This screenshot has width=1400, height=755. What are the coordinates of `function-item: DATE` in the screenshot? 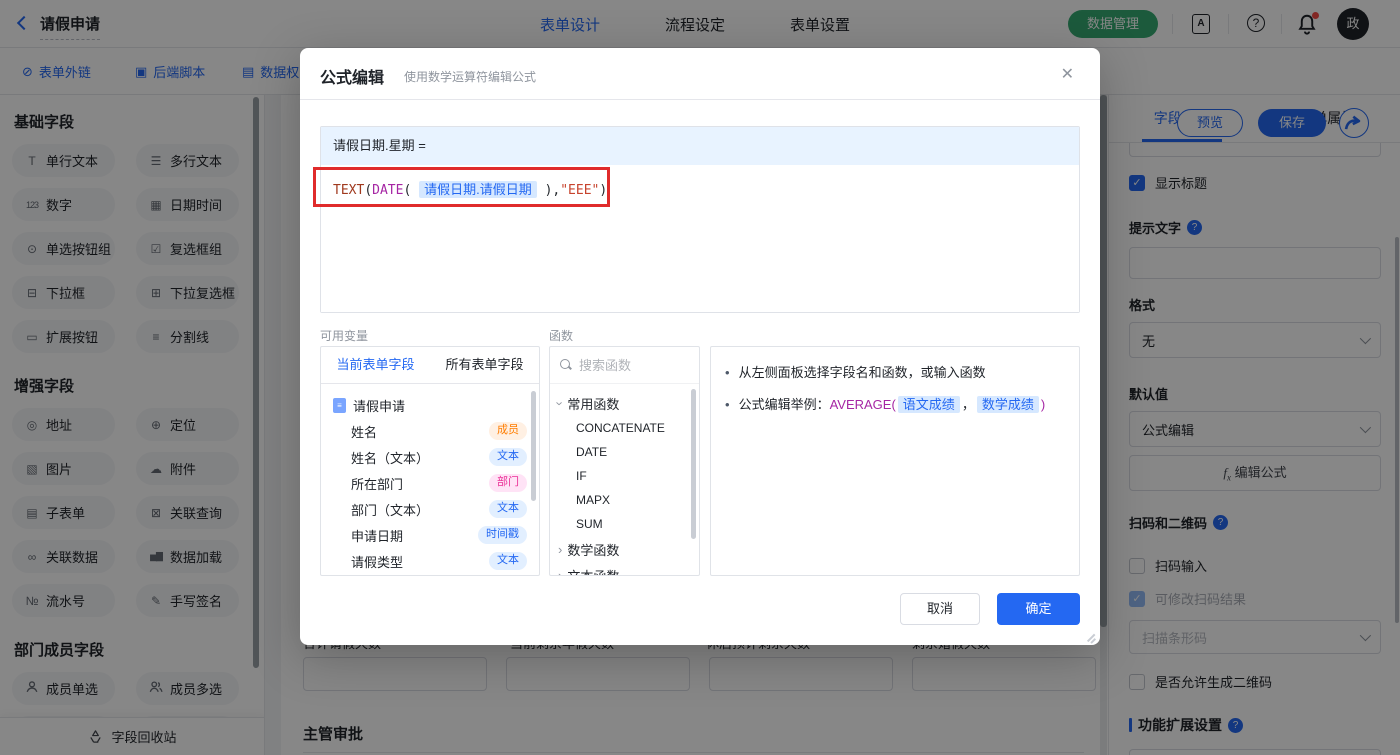 It's located at (624, 452).